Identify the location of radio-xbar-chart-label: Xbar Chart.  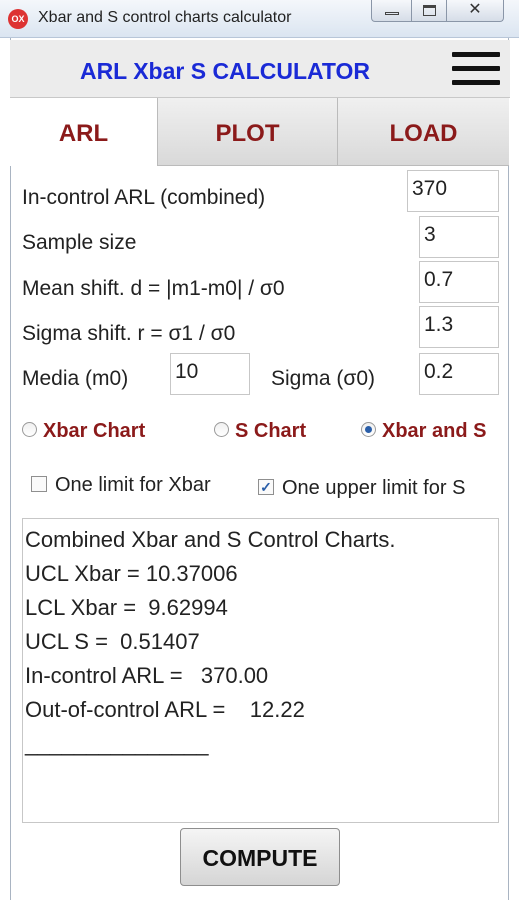
(94, 431).